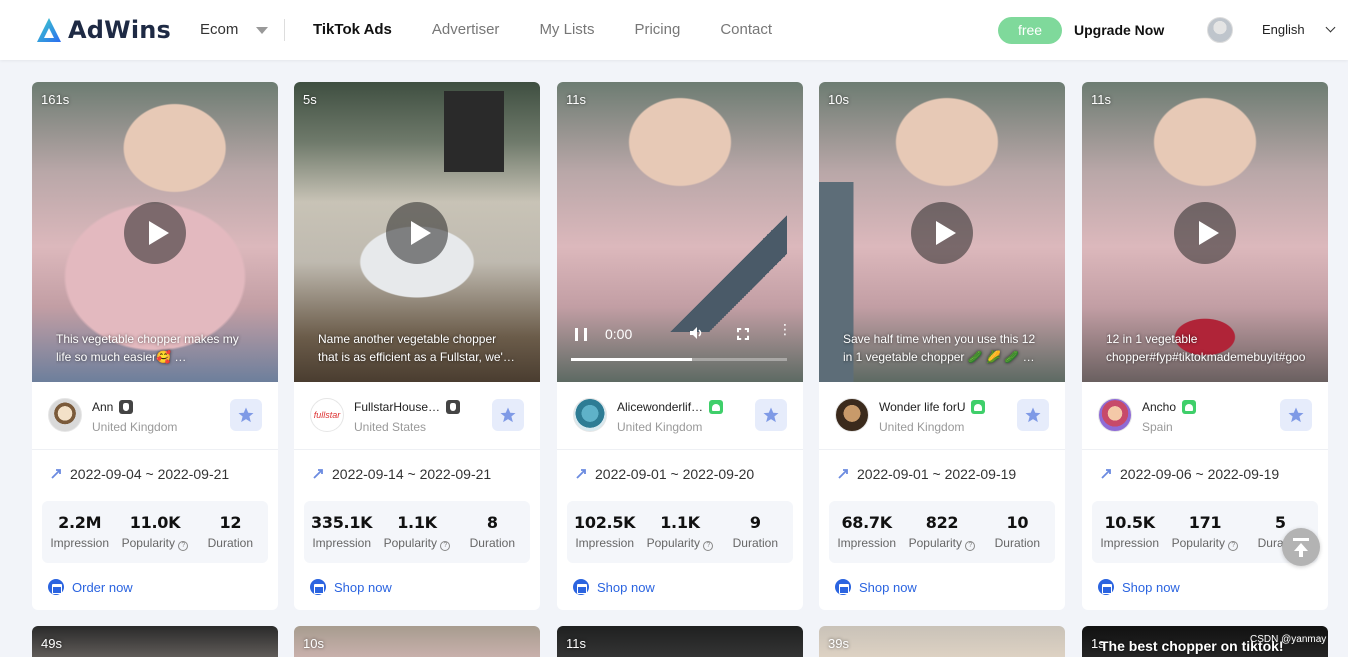 The height and width of the screenshot is (657, 1348). Describe the element at coordinates (680, 522) in the screenshot. I see `stat-value: 1.1K` at that location.